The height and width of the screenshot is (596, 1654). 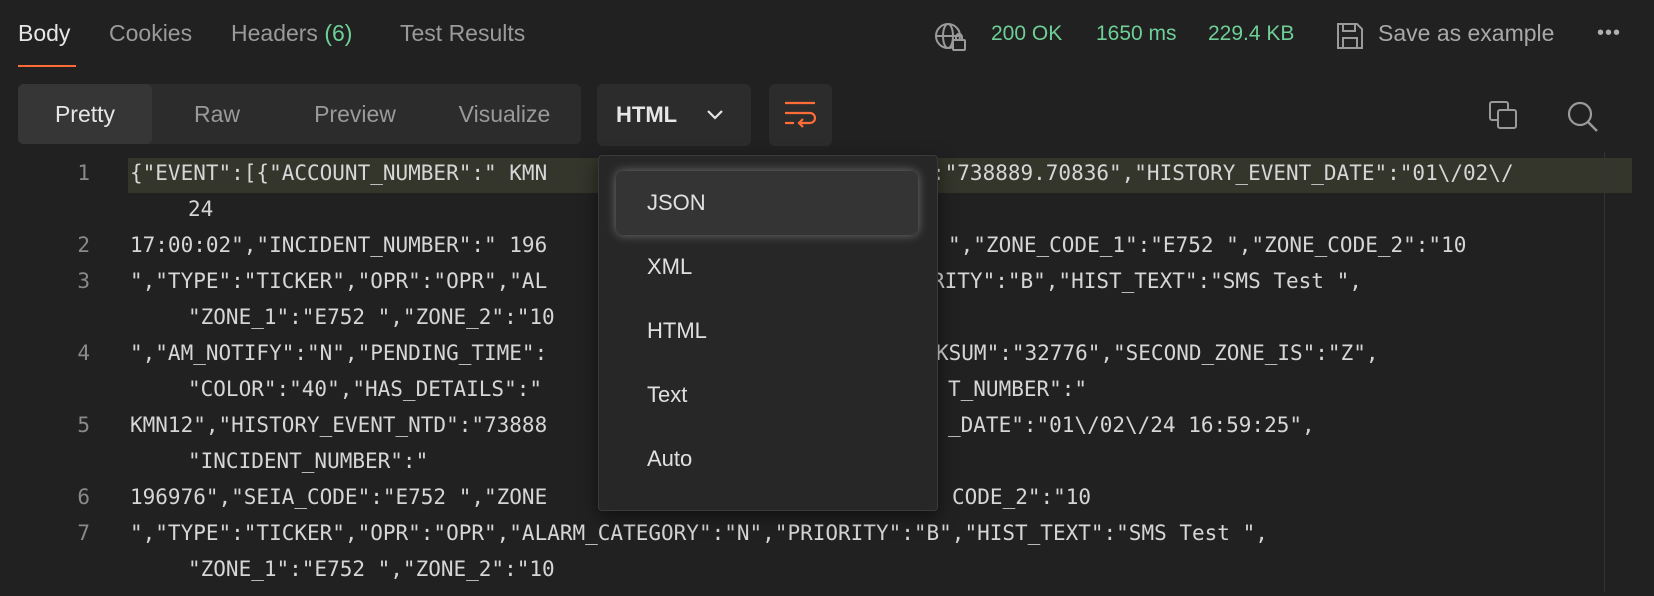 I want to click on format-option-text: Text, so click(x=768, y=395).